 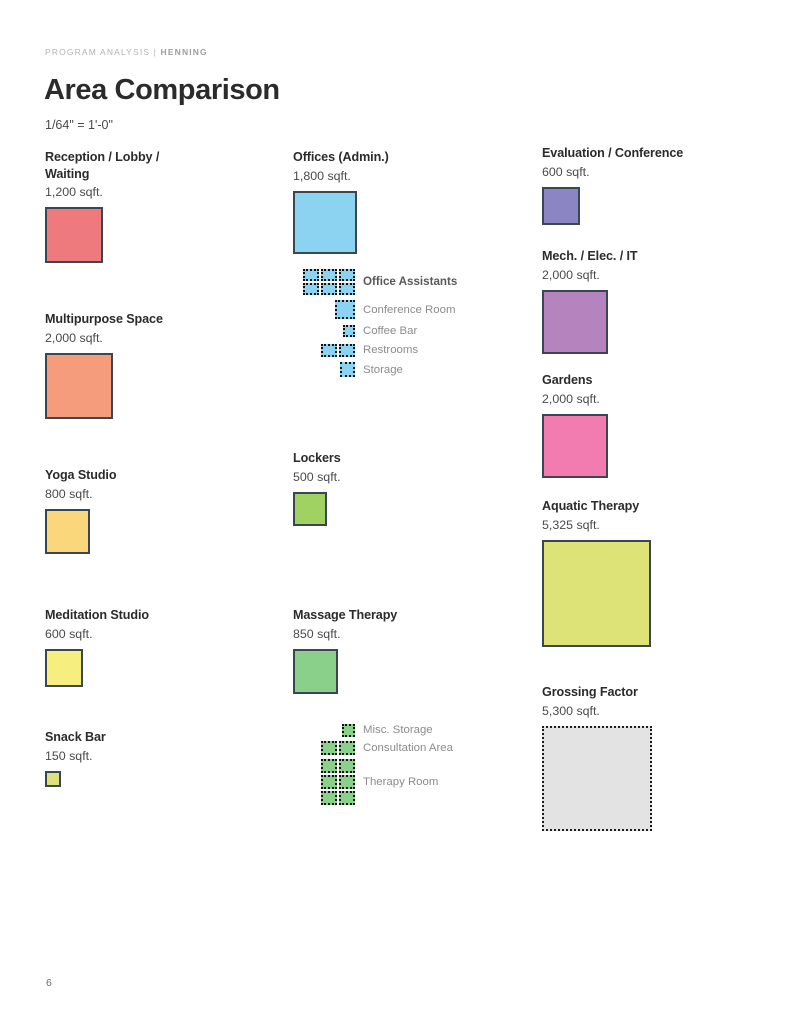 I want to click on area-swatch-aquatic-therapy, so click(x=596, y=593).